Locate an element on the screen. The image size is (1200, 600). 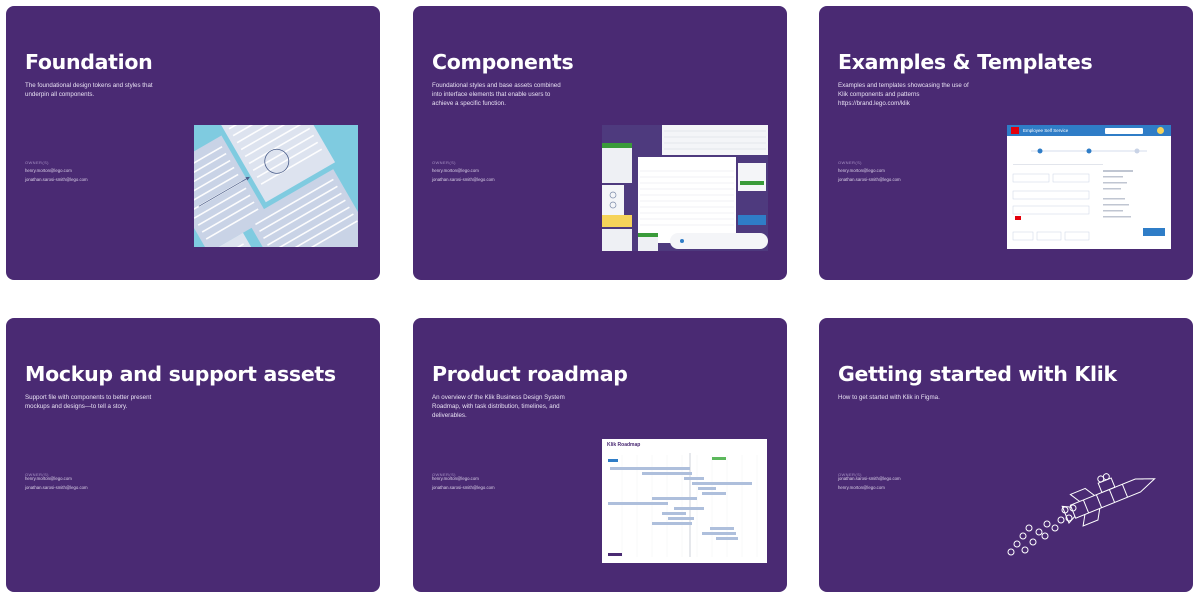
search-box is located at coordinates (1124, 130).